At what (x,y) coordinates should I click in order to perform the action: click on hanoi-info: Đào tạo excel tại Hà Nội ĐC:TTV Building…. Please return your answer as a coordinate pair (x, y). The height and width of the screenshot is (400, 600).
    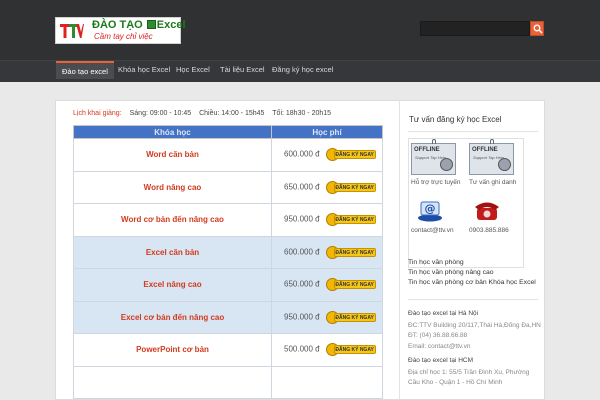
    Looking at the image, I should click on (474, 330).